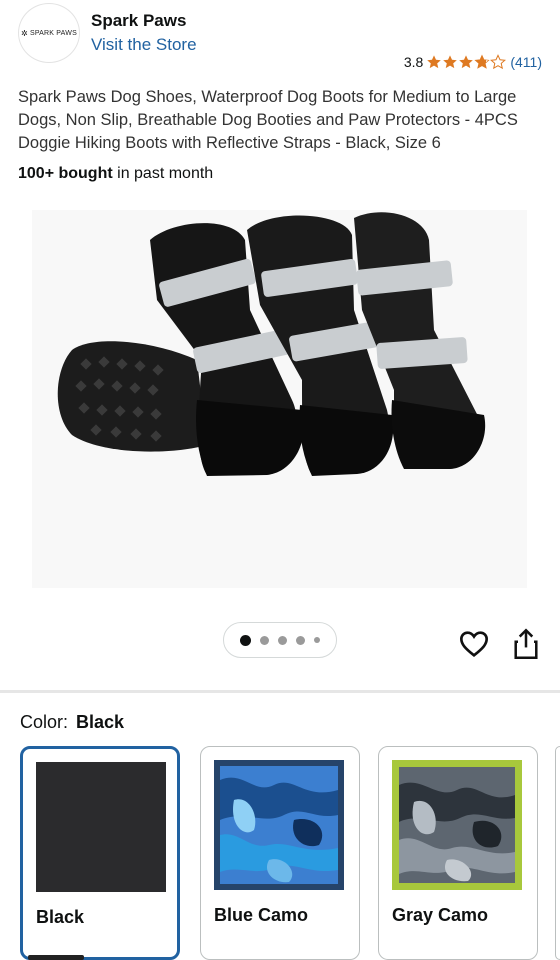 This screenshot has width=560, height=960. I want to click on purchase-stat: 100+ bought in past month, so click(115, 174).